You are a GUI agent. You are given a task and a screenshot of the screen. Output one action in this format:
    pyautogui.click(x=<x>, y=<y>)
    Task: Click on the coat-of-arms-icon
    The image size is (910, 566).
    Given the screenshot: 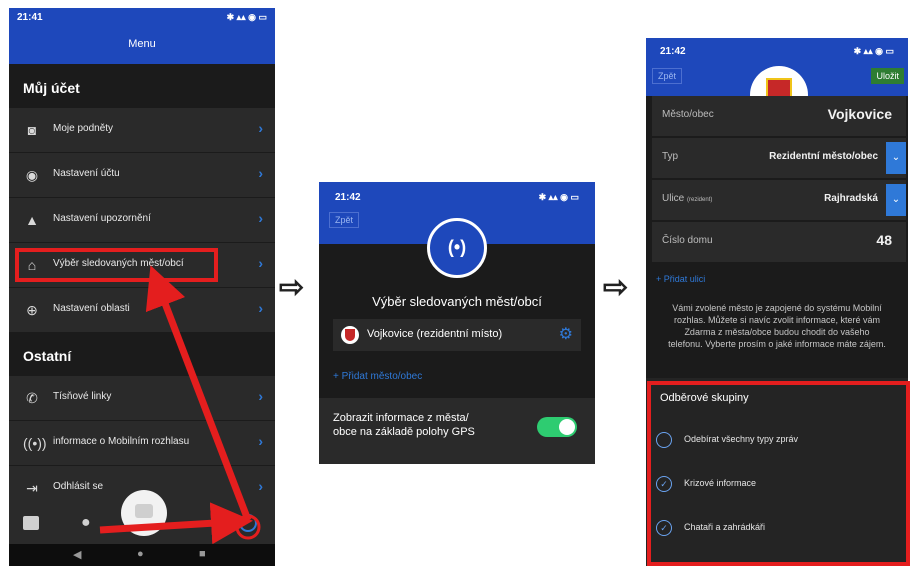 What is the action you would take?
    pyautogui.click(x=350, y=335)
    